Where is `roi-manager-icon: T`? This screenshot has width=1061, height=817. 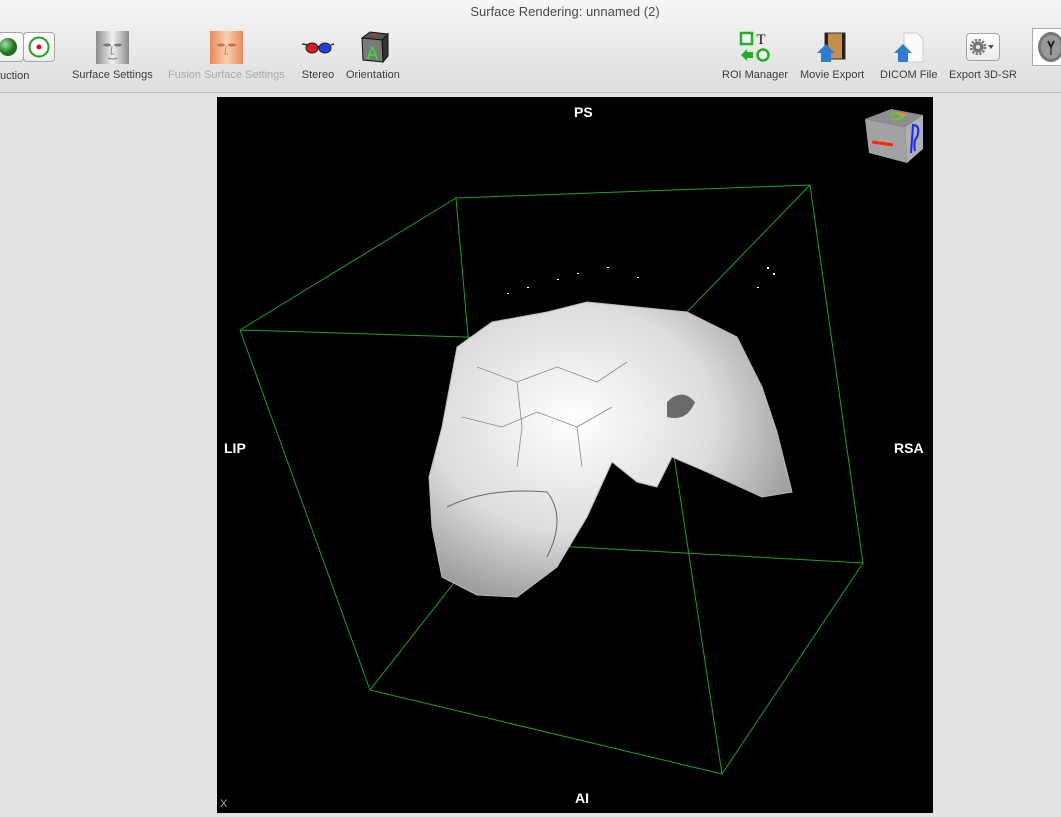
roi-manager-icon: T is located at coordinates (754, 46).